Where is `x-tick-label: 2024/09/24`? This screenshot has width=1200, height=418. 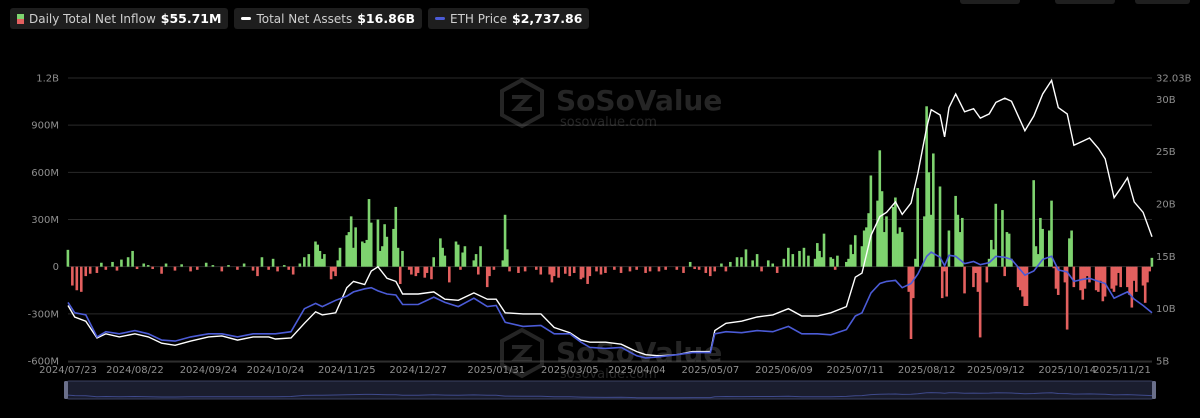 x-tick-label: 2024/09/24 is located at coordinates (209, 370).